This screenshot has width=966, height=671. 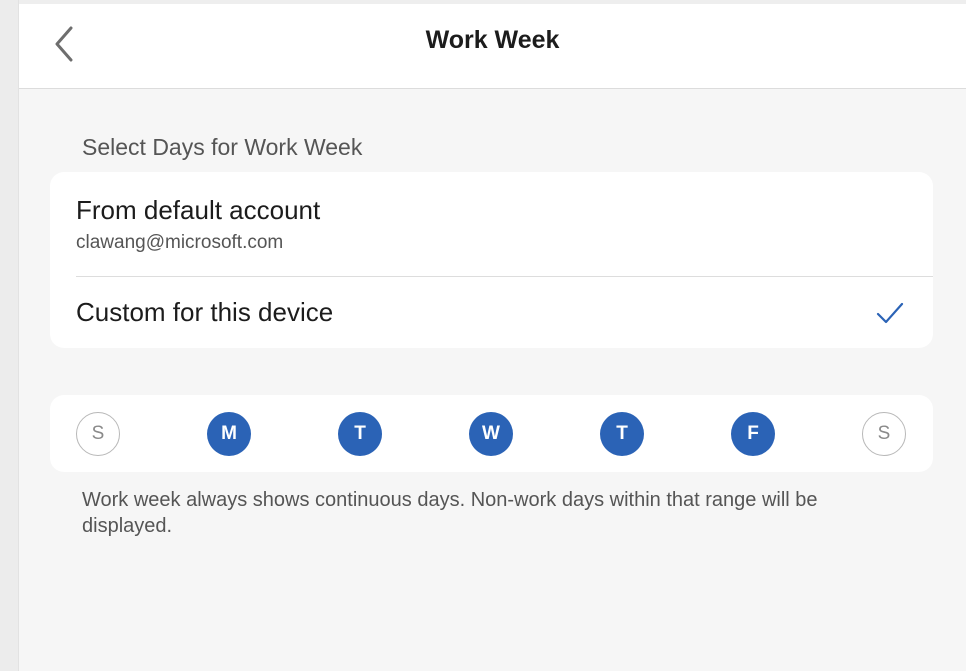 I want to click on day-toggle-friday: F, so click(x=753, y=434).